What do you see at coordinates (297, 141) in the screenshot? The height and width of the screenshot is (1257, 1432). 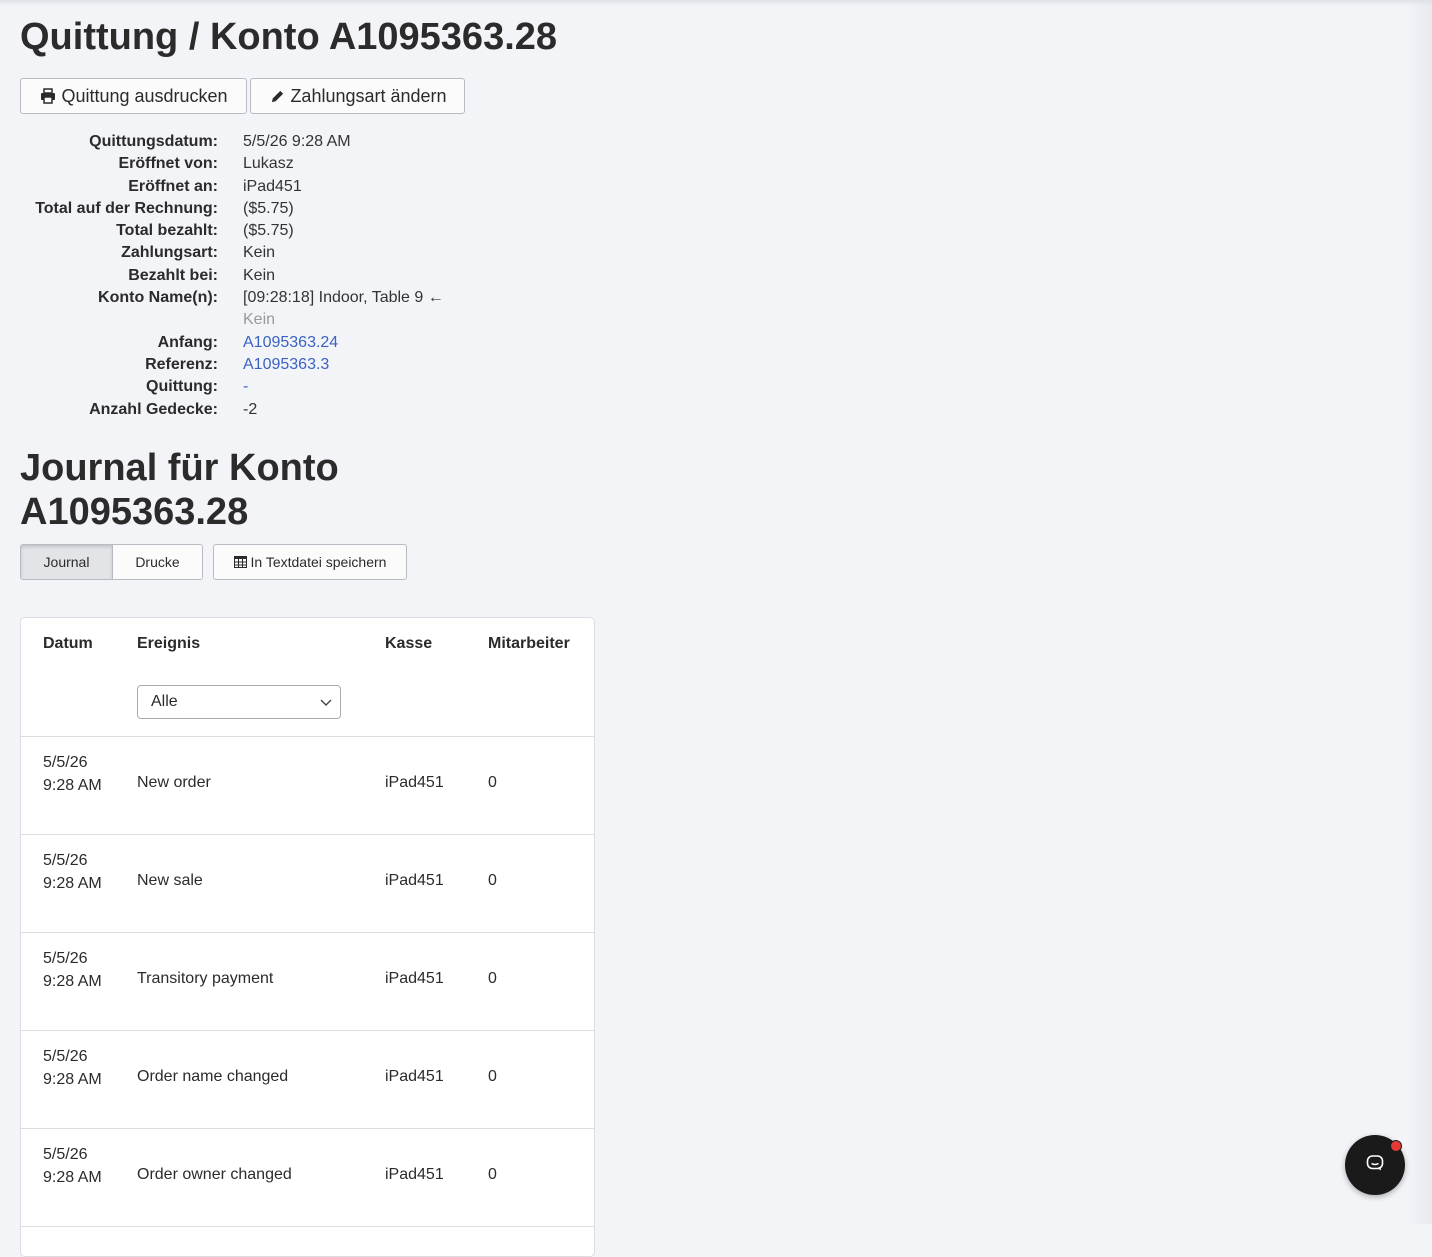 I see `detail-value: 5/5/26 9:28 AM` at bounding box center [297, 141].